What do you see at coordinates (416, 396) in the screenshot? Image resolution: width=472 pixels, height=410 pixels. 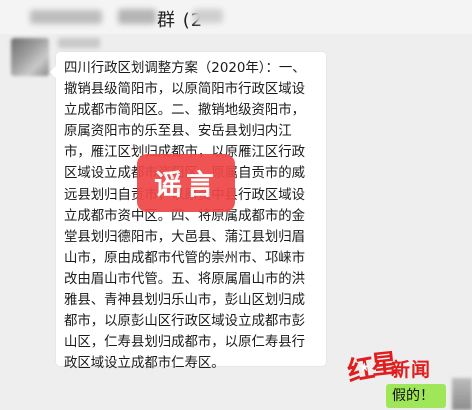 I see `reply-bubble: 假的！` at bounding box center [416, 396].